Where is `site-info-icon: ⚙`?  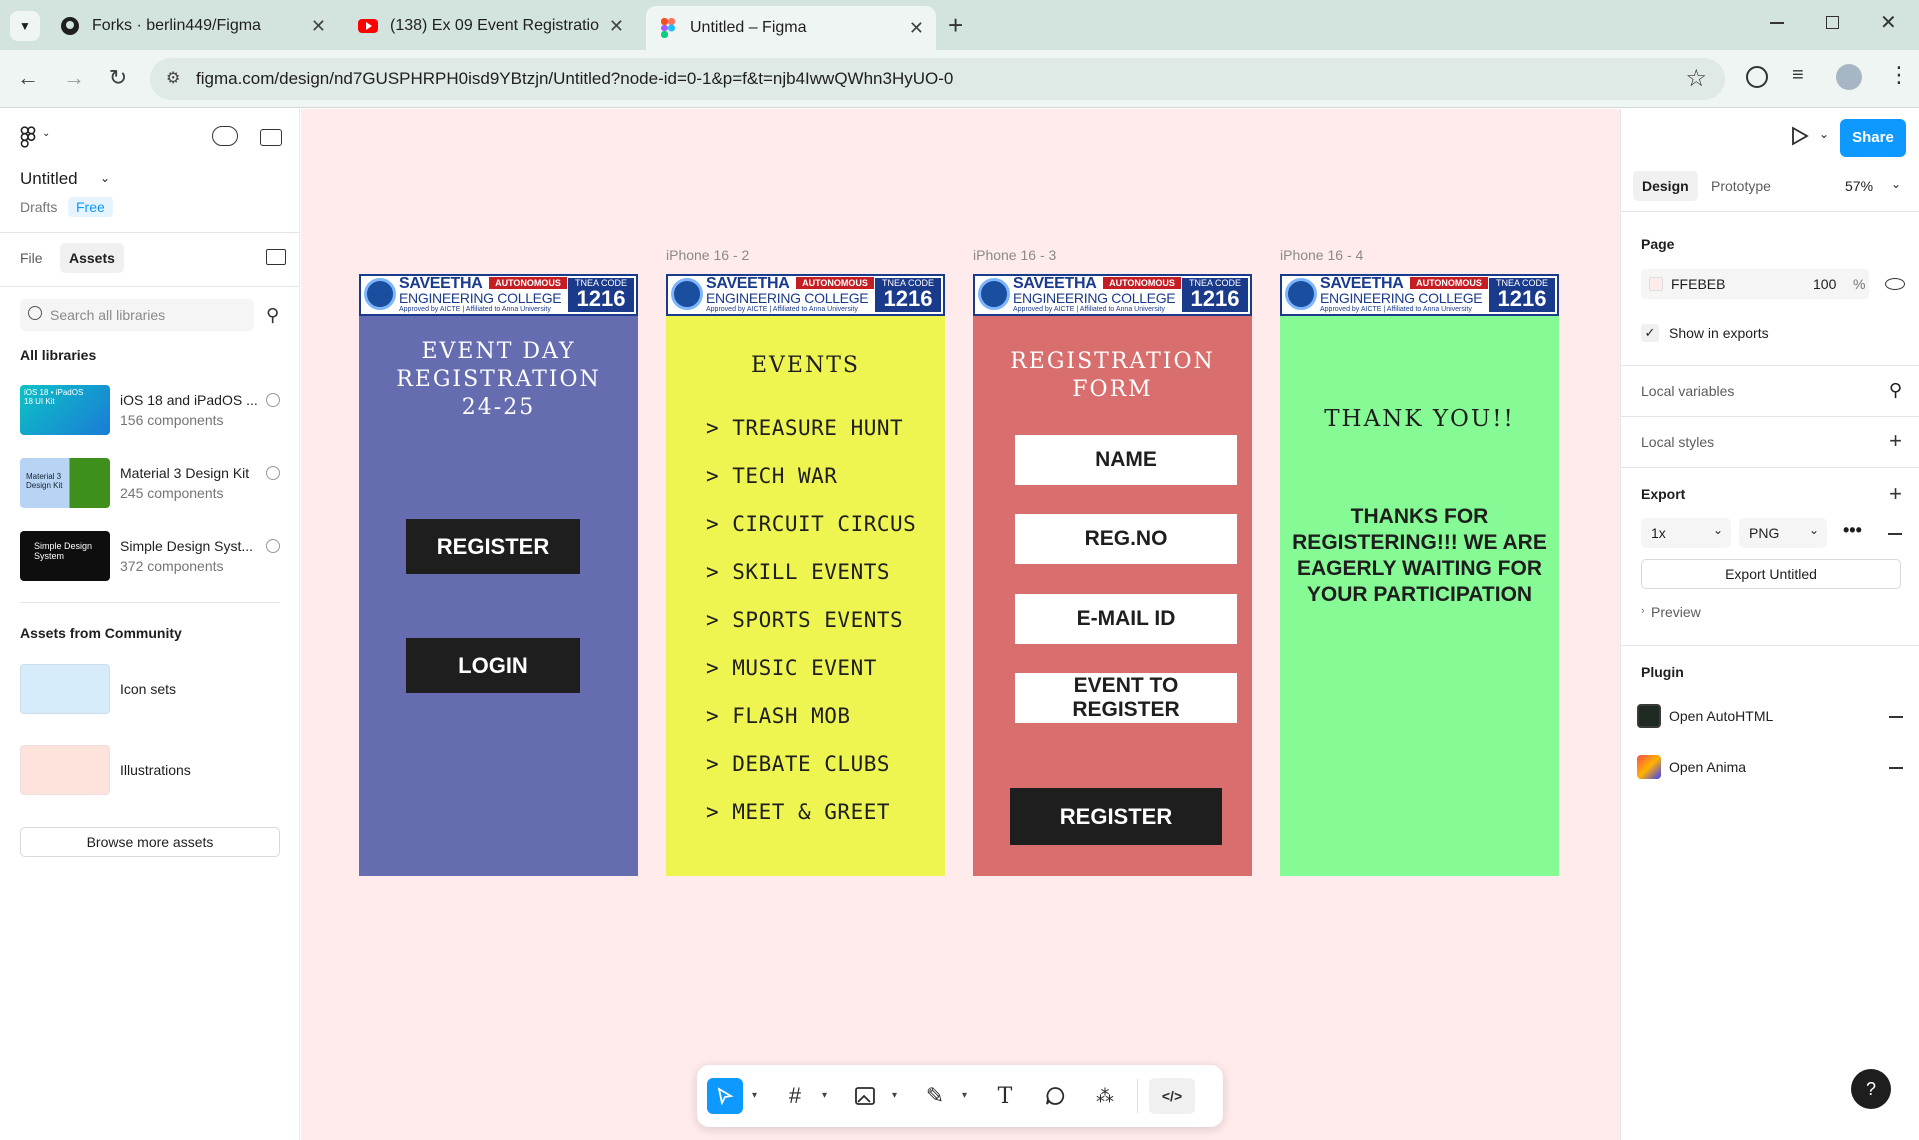 site-info-icon: ⚙ is located at coordinates (173, 78).